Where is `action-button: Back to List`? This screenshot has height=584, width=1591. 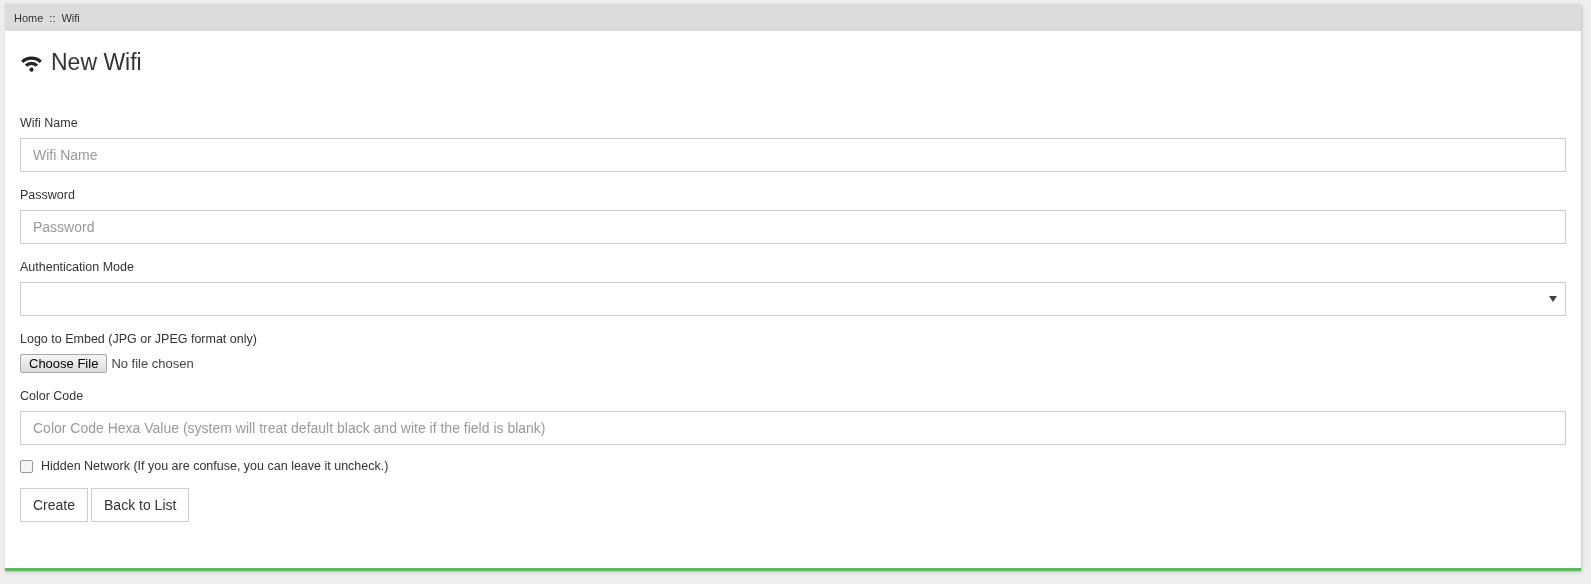
action-button: Back to List is located at coordinates (140, 505).